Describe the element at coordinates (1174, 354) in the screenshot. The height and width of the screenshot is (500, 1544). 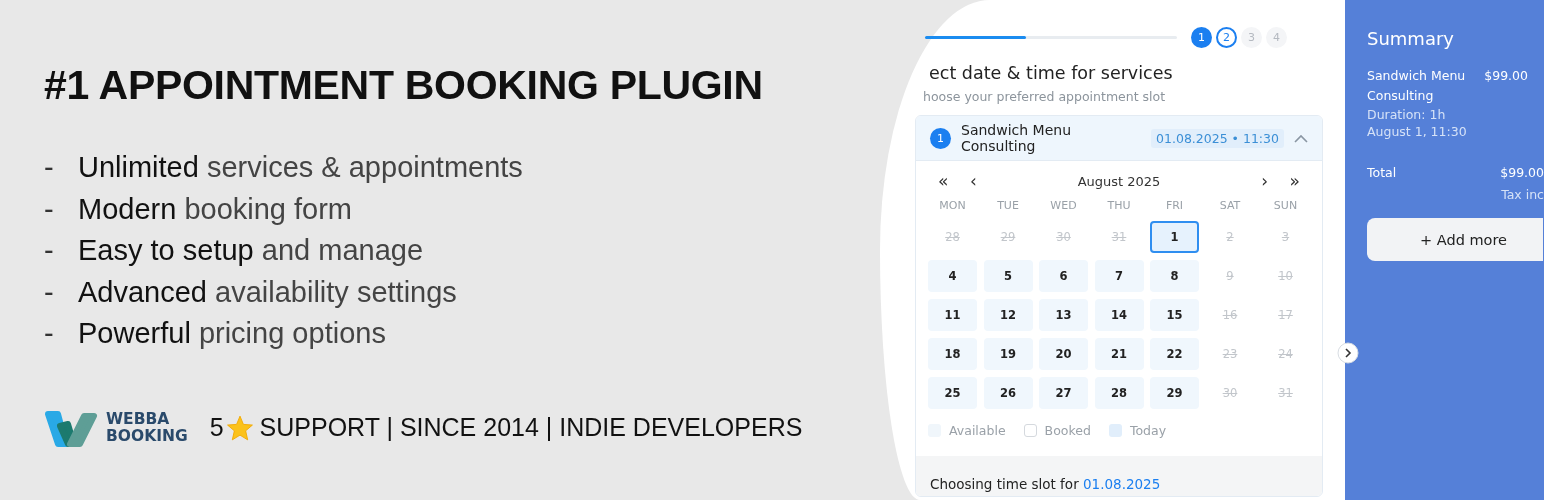
I see `calendar-day: 22` at that location.